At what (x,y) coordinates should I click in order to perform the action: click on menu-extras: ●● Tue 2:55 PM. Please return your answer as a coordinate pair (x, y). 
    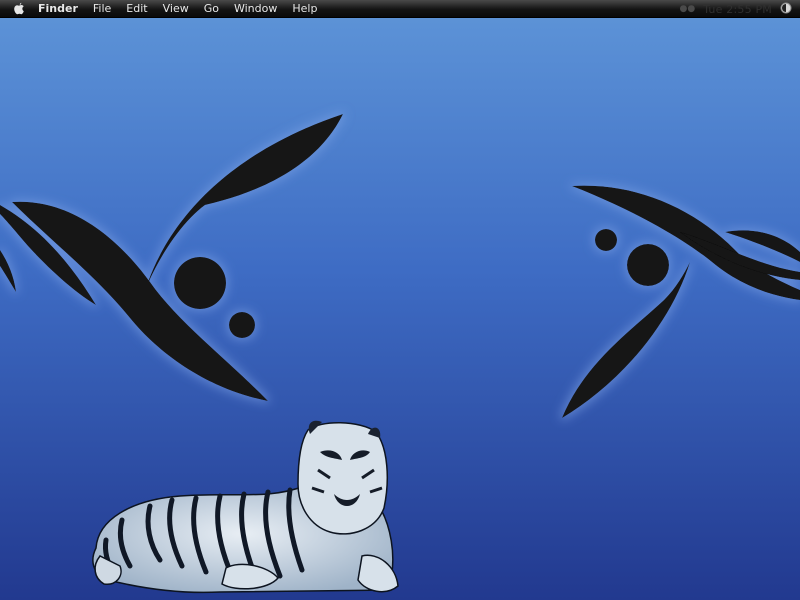
    Looking at the image, I should click on (735, 9).